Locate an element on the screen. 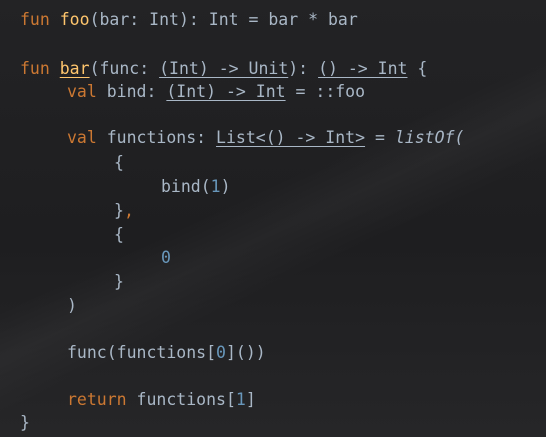 This screenshot has width=546, height=437. type-annotation: List<() -> Int> is located at coordinates (291, 137).